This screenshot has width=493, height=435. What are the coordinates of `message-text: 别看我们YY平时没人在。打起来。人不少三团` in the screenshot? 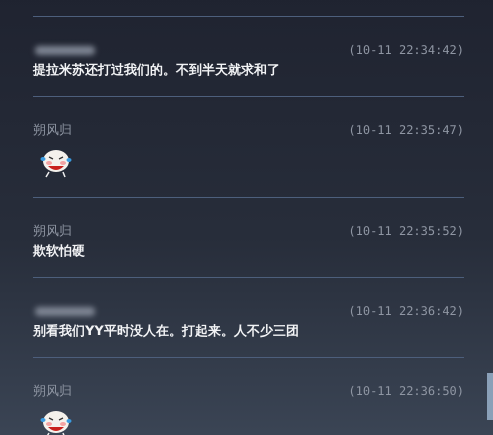 It's located at (166, 332).